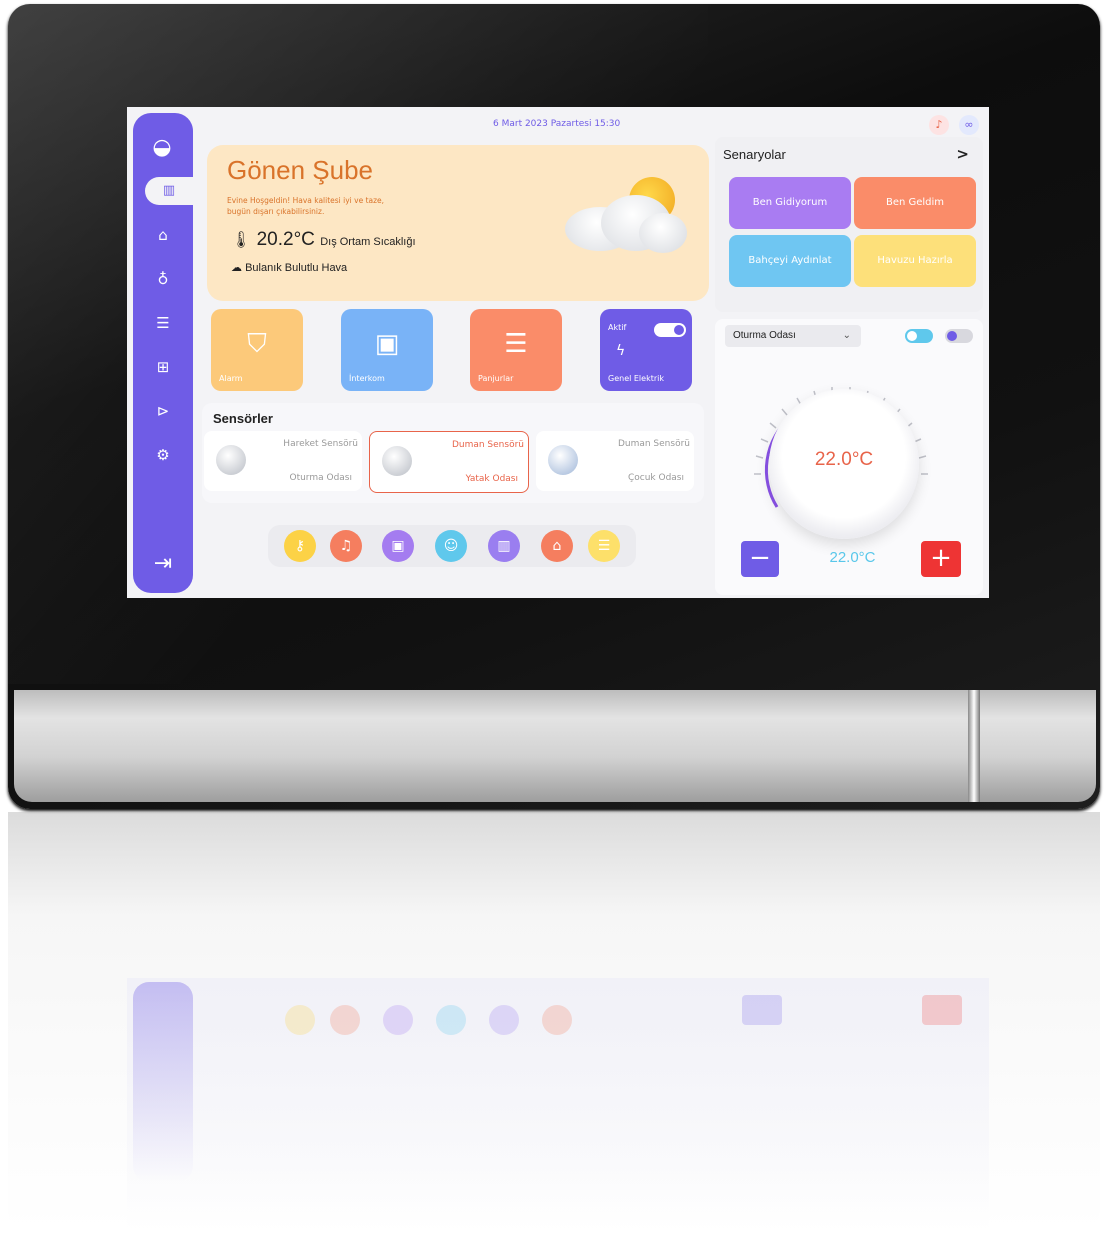 The image size is (1104, 1241). Describe the element at coordinates (163, 563) in the screenshot. I see `logout-icon: ⇥` at that location.